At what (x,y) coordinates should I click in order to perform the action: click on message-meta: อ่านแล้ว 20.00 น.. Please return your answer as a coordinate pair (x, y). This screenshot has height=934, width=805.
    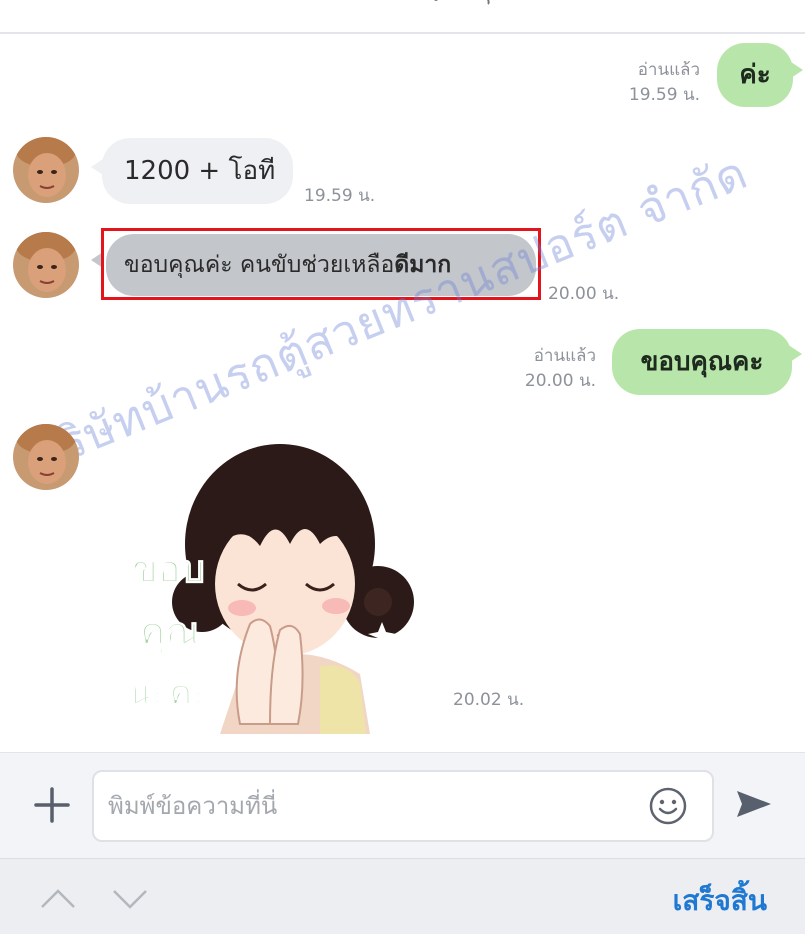
    Looking at the image, I should click on (526, 369).